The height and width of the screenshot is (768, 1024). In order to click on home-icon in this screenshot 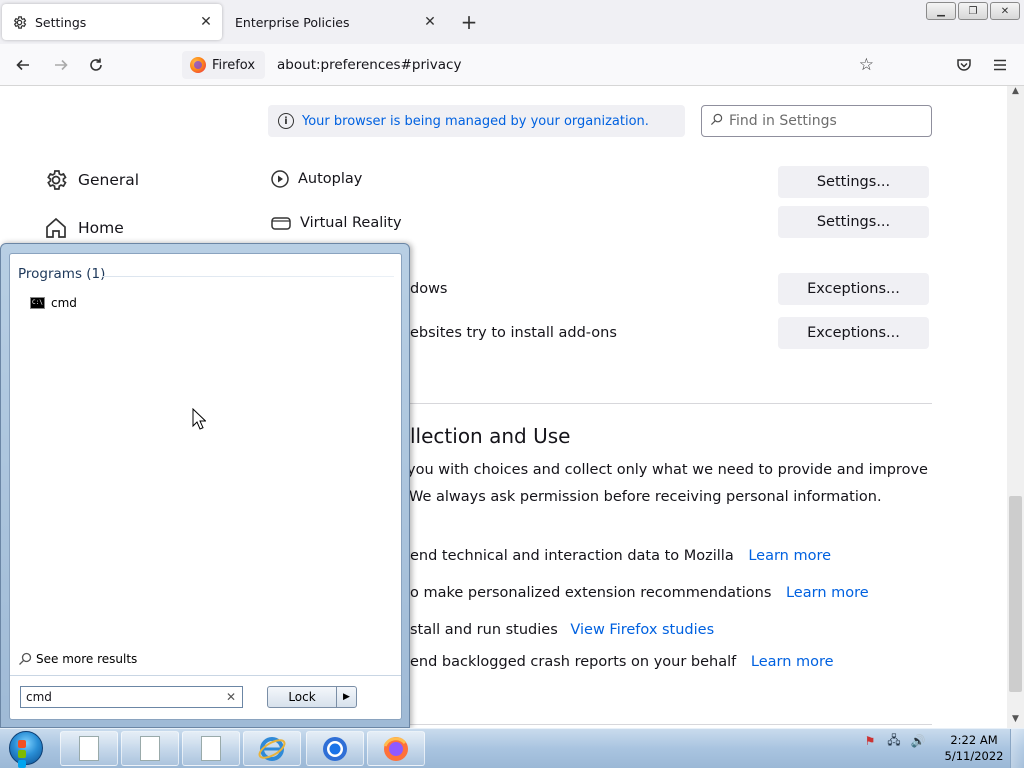, I will do `click(56, 227)`.